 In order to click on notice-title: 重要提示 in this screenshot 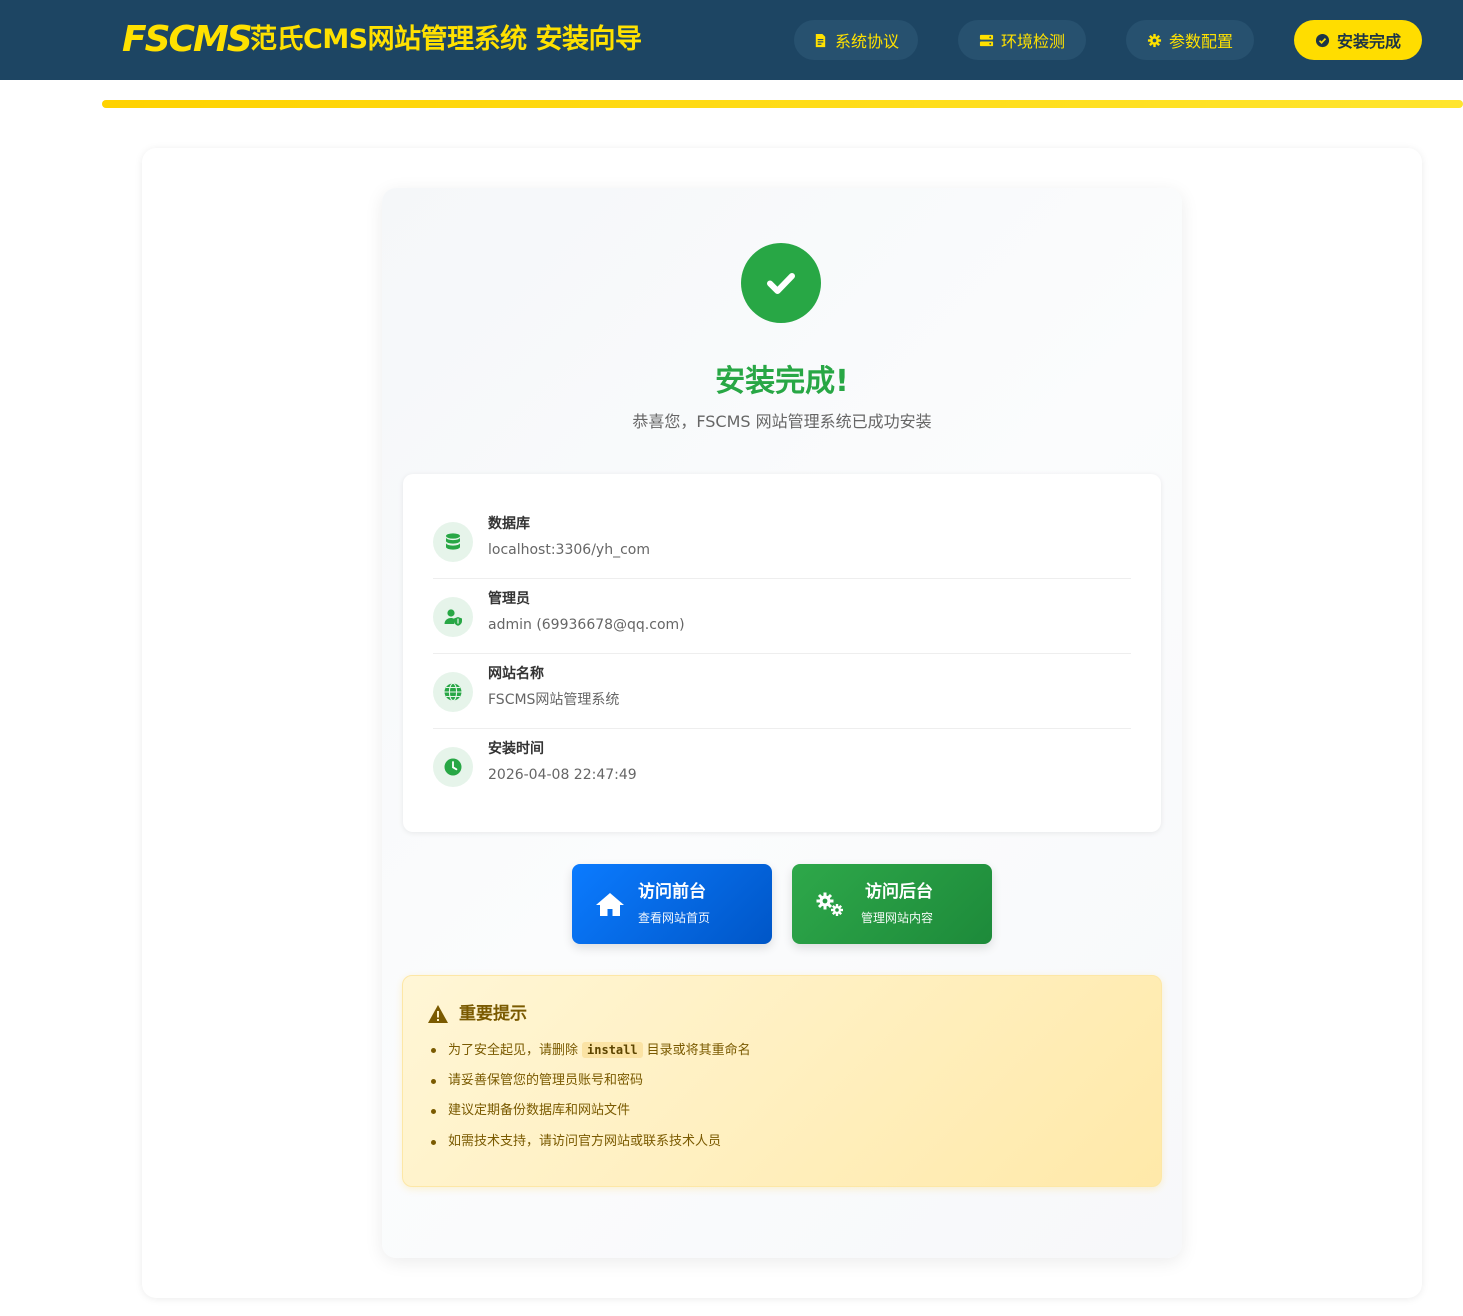, I will do `click(477, 1014)`.